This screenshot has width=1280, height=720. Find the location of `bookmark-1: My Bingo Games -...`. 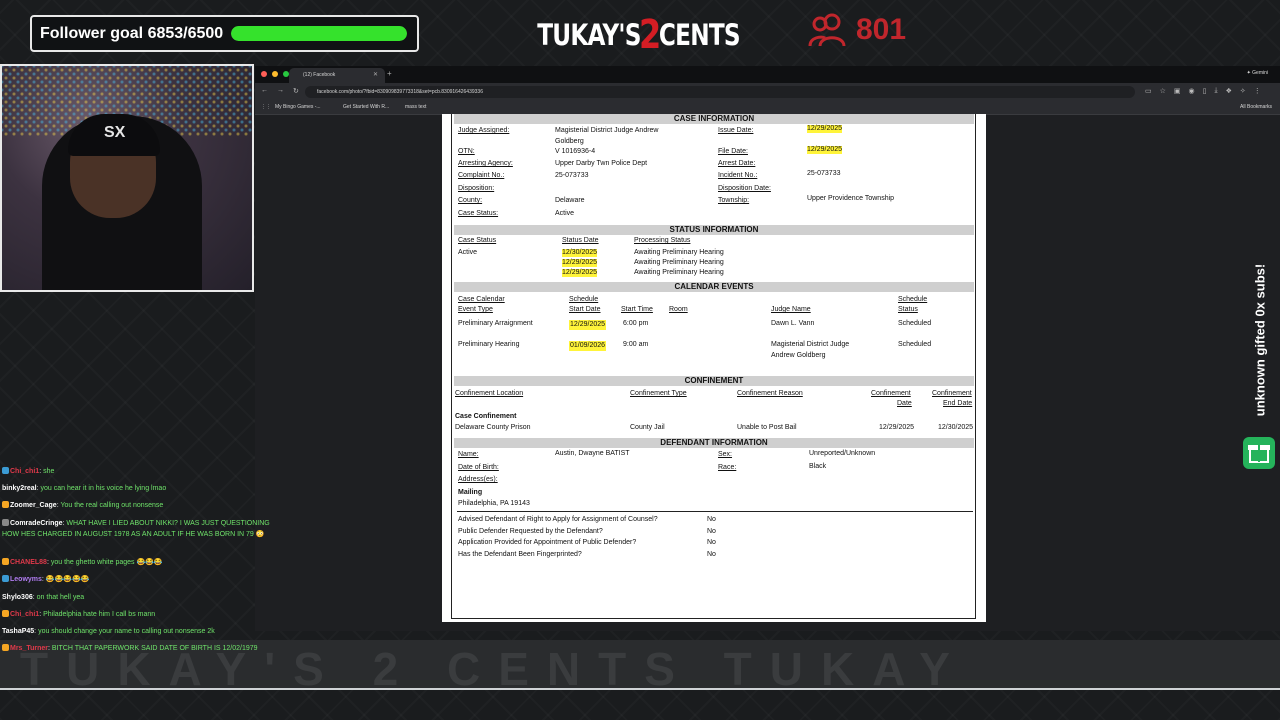

bookmark-1: My Bingo Games -... is located at coordinates (298, 107).